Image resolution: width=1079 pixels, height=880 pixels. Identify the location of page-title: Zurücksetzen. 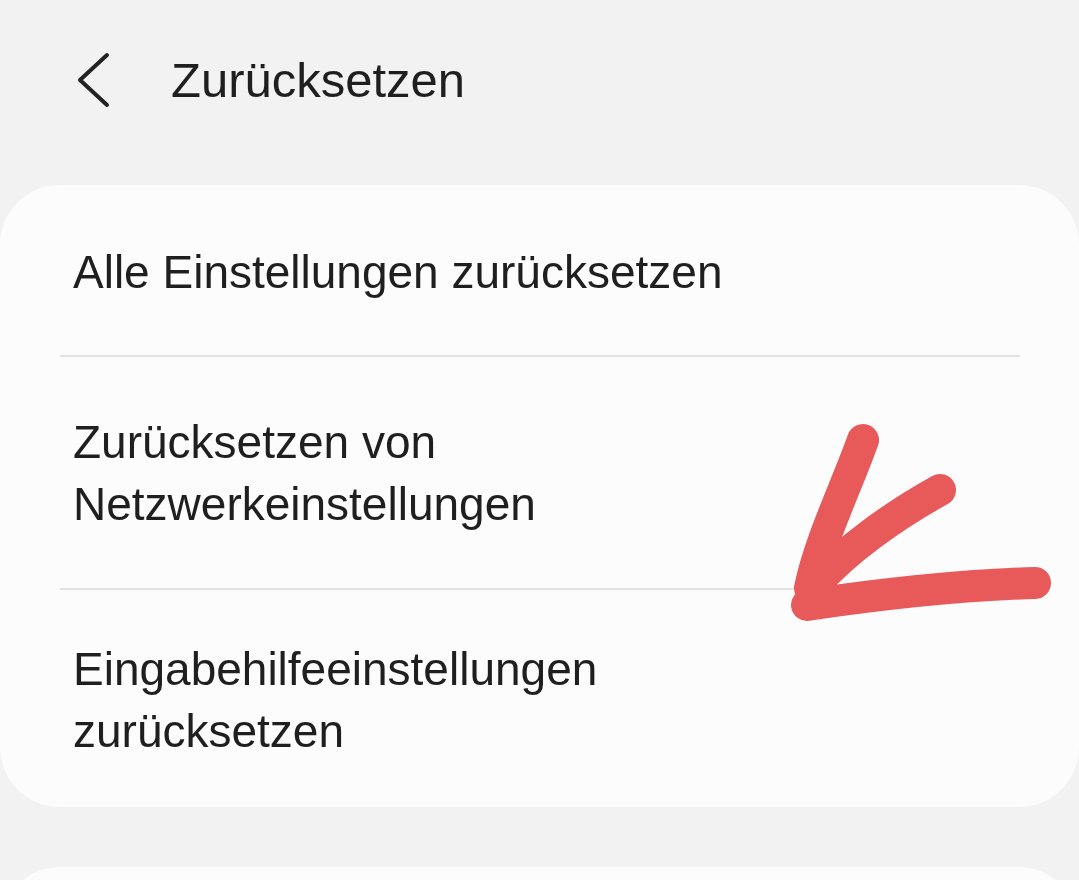
(318, 80).